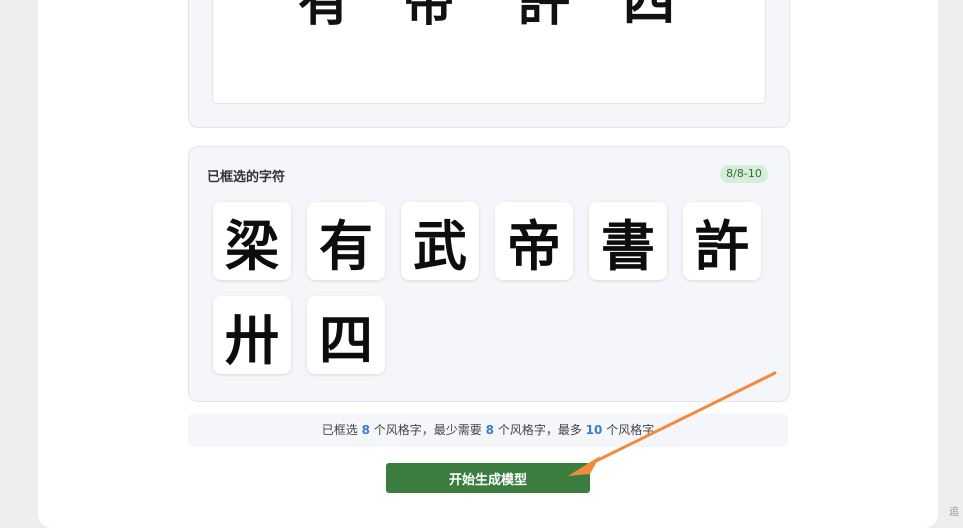 The image size is (963, 528). I want to click on char-tile: 書, so click(628, 241).